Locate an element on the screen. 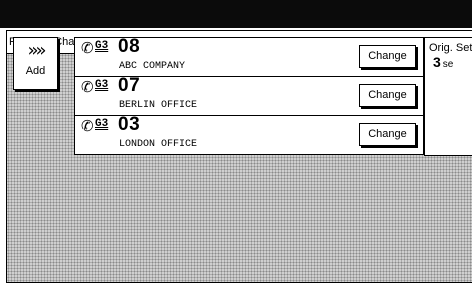  destination-number: 07 is located at coordinates (129, 85).